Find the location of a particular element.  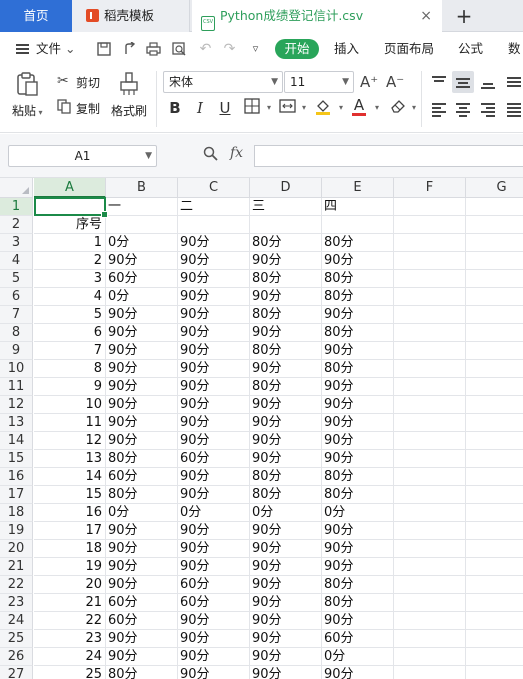

cell-g26 is located at coordinates (494, 657).